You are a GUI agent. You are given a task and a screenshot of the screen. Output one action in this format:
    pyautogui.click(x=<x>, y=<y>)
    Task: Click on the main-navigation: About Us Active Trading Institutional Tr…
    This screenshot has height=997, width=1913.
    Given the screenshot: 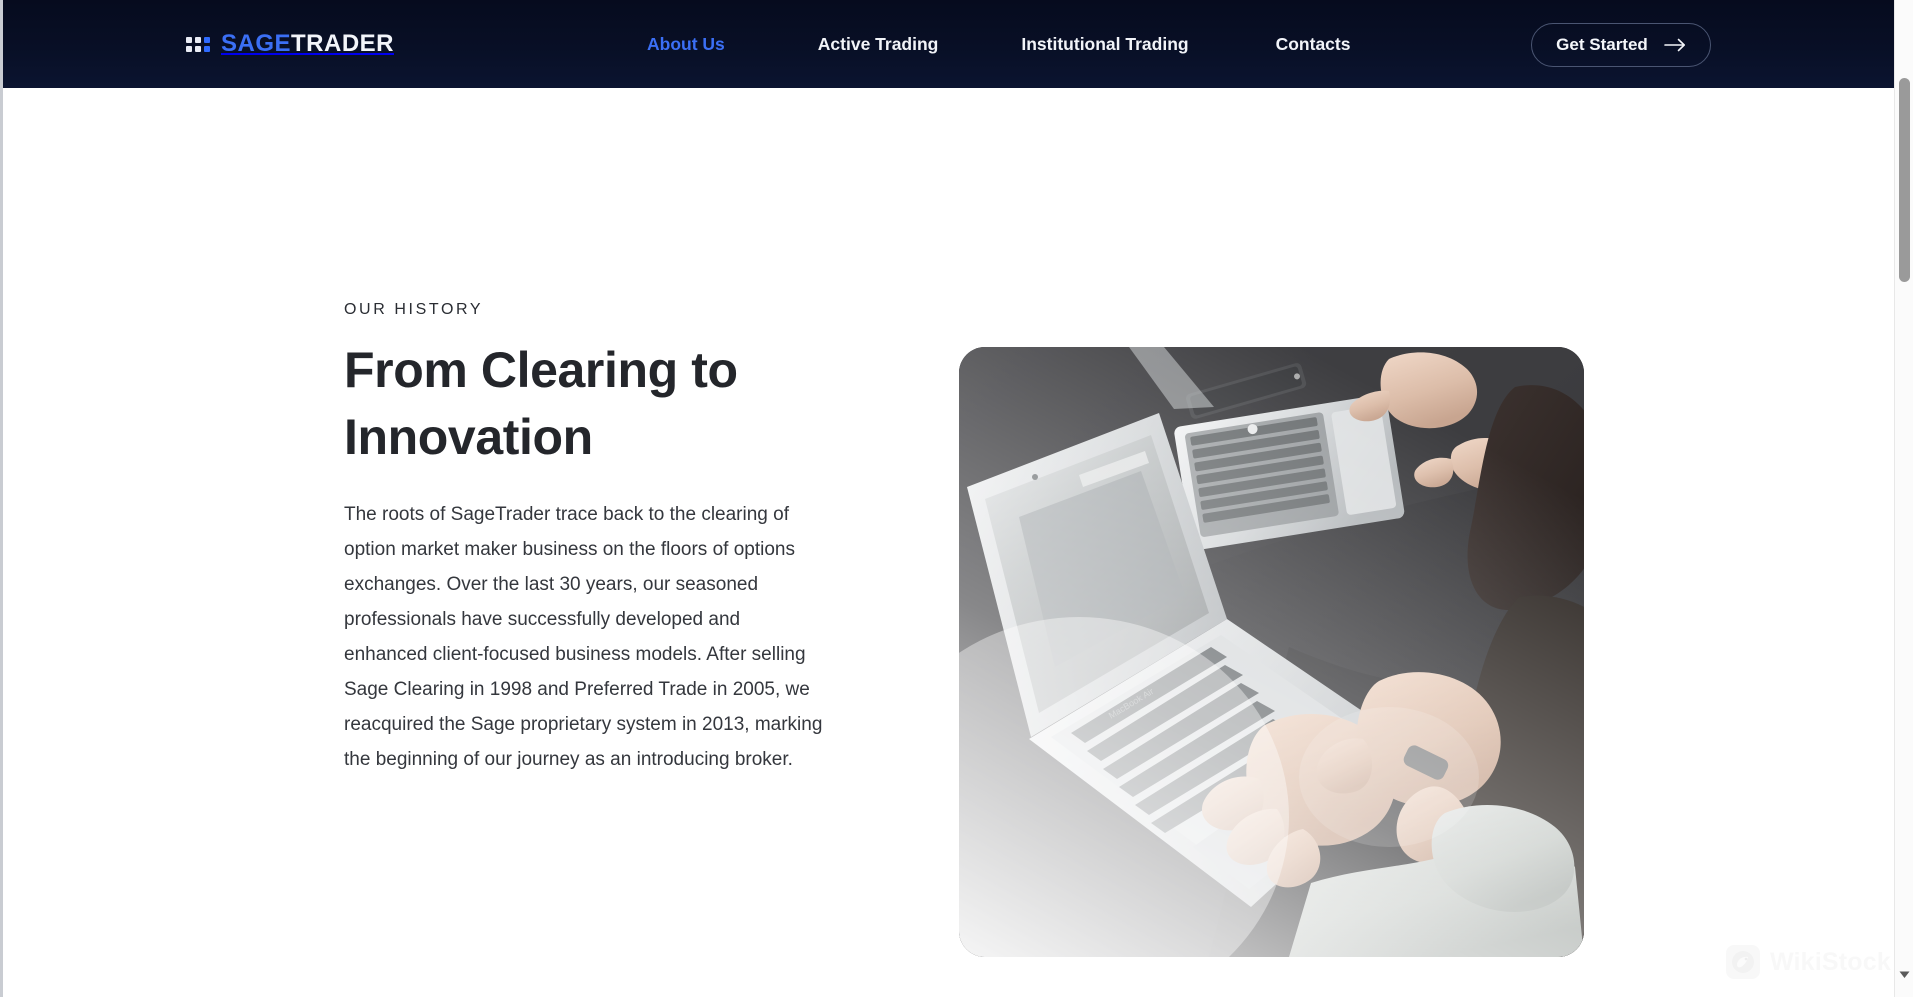 What is the action you would take?
    pyautogui.click(x=998, y=44)
    